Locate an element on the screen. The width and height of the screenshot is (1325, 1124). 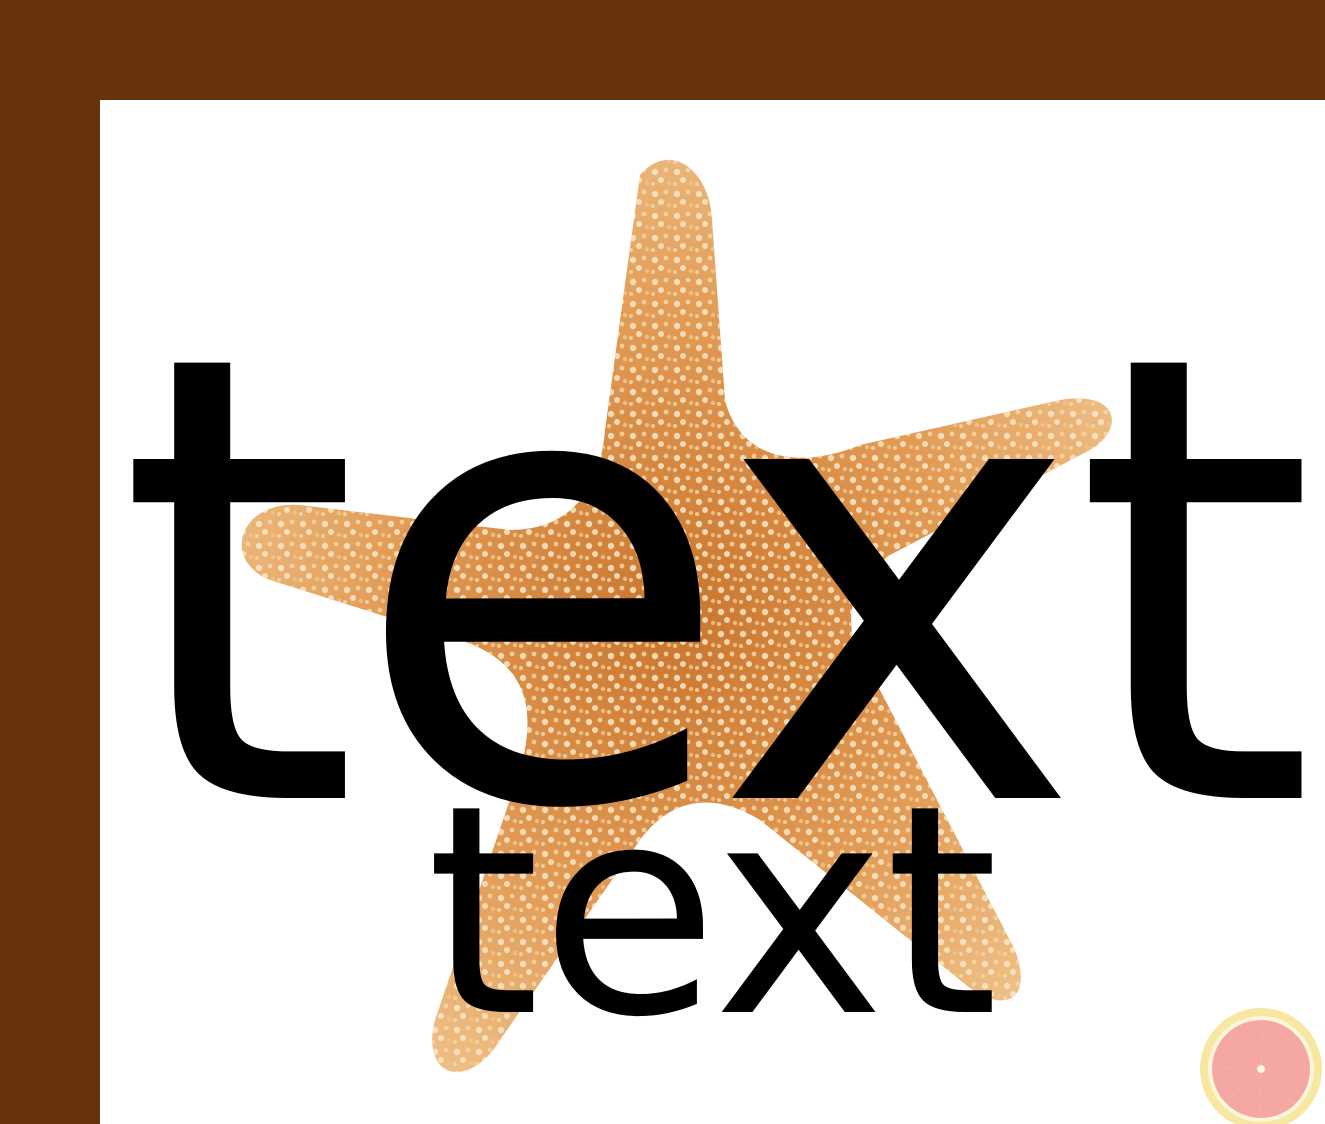
grapefruit-slice-icon is located at coordinates (1261, 1066).